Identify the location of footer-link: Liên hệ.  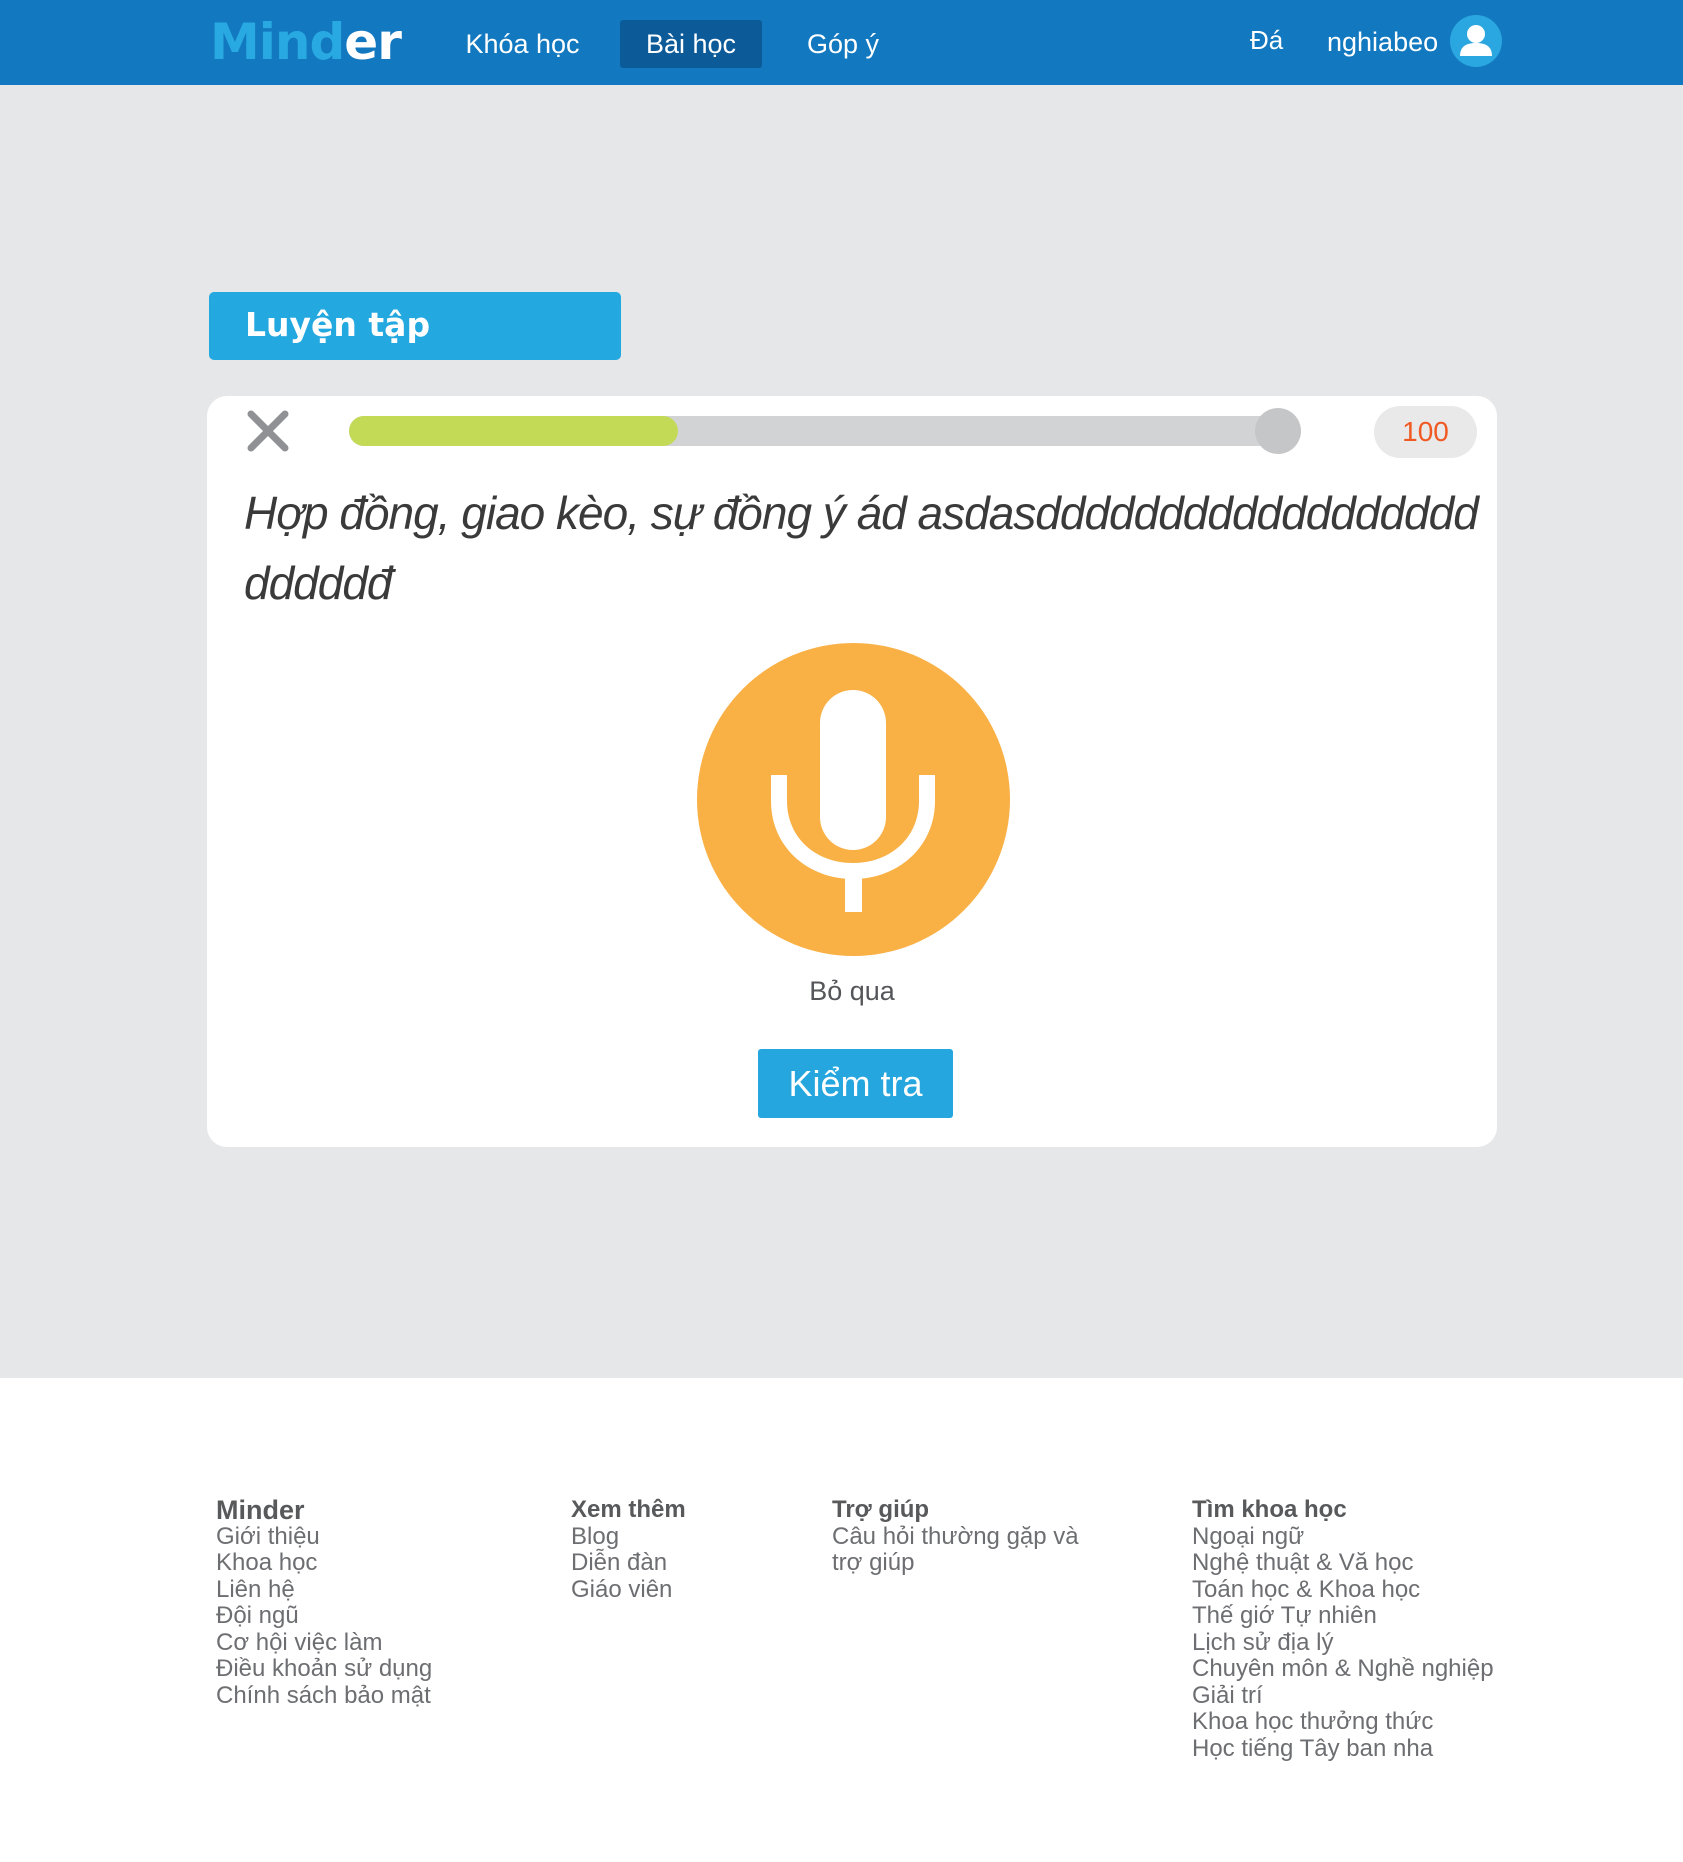
(324, 1590).